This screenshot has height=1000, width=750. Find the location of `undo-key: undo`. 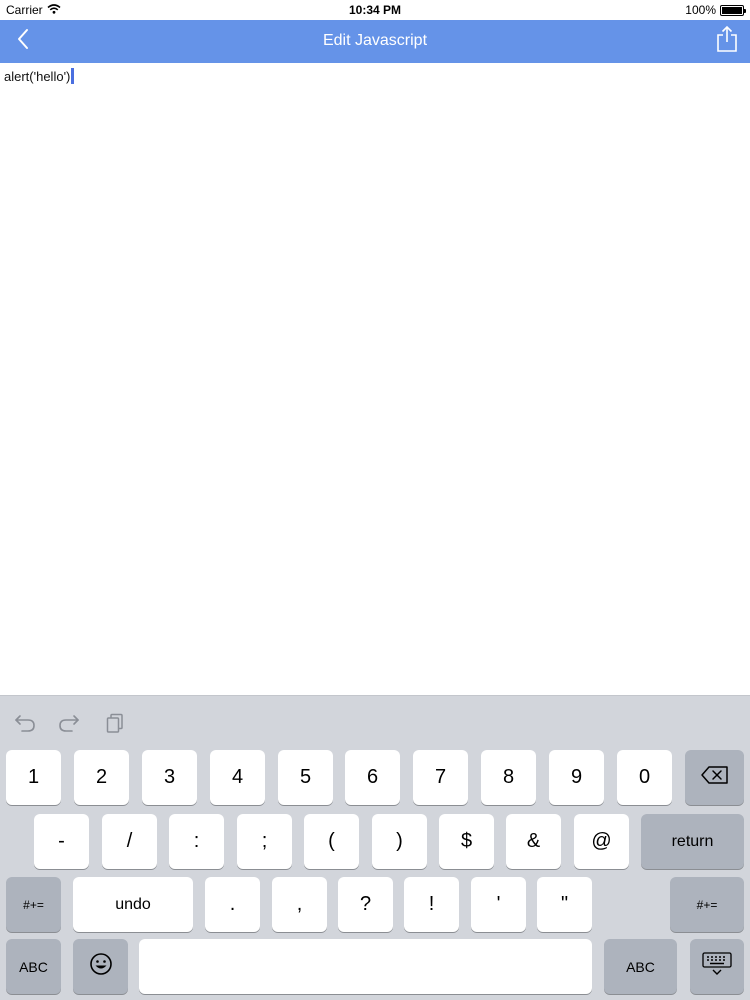

undo-key: undo is located at coordinates (133, 904).